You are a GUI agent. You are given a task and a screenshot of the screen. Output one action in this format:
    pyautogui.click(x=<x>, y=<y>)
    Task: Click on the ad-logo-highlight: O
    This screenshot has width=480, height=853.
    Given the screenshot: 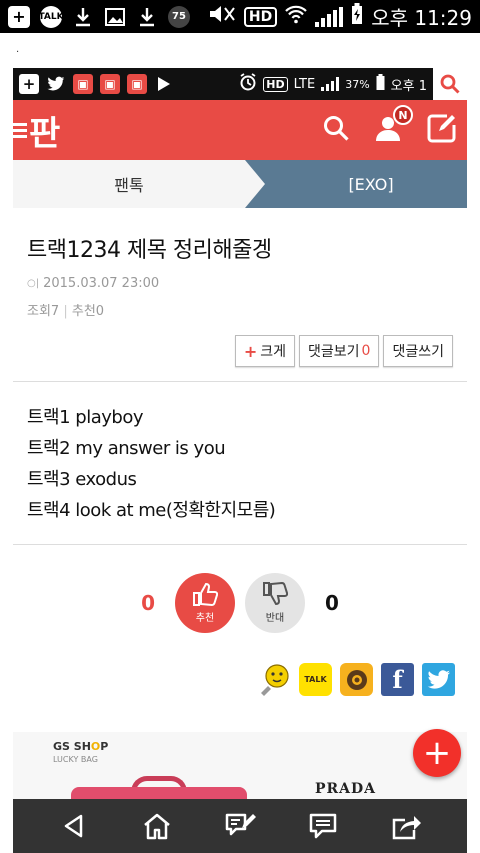 What is the action you would take?
    pyautogui.click(x=95, y=746)
    